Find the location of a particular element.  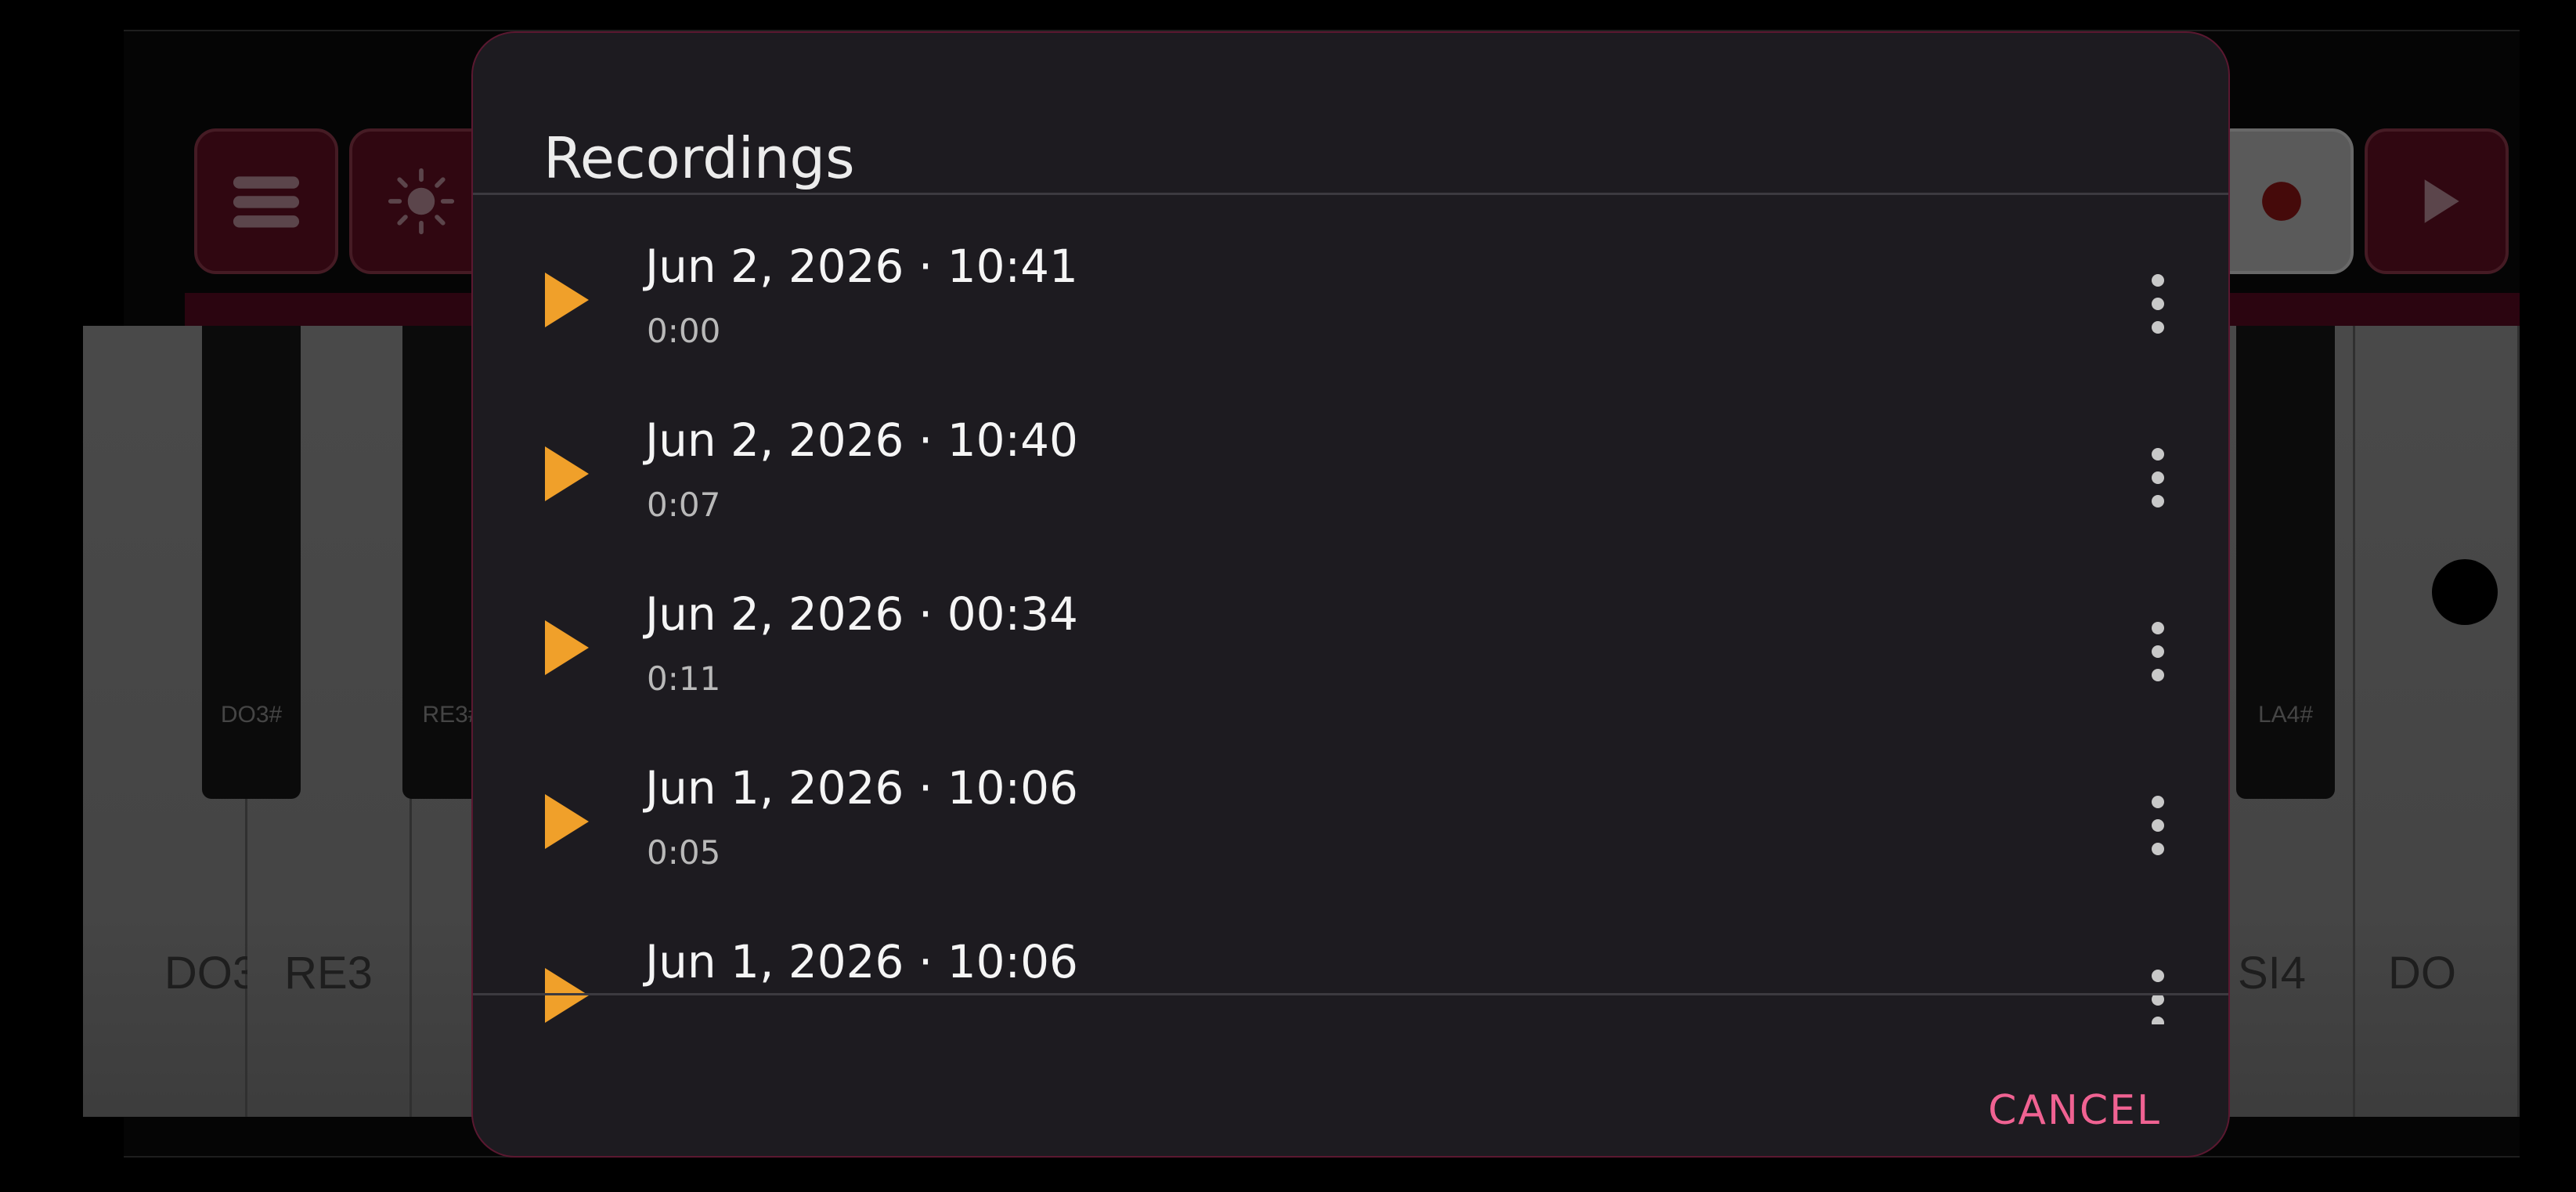

recording-title: Jun 2, 2026 · 10:41 is located at coordinates (861, 266).